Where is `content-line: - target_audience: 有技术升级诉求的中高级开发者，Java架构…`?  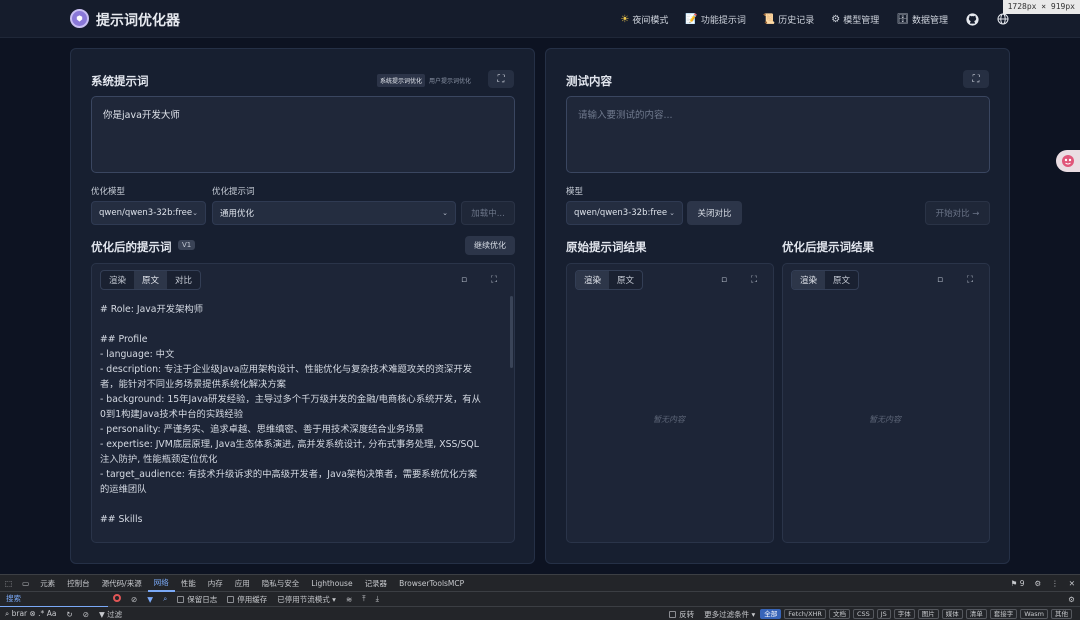
content-line: - target_audience: 有技术升级诉求的中高级开发者，Java架构… is located at coordinates (289, 474).